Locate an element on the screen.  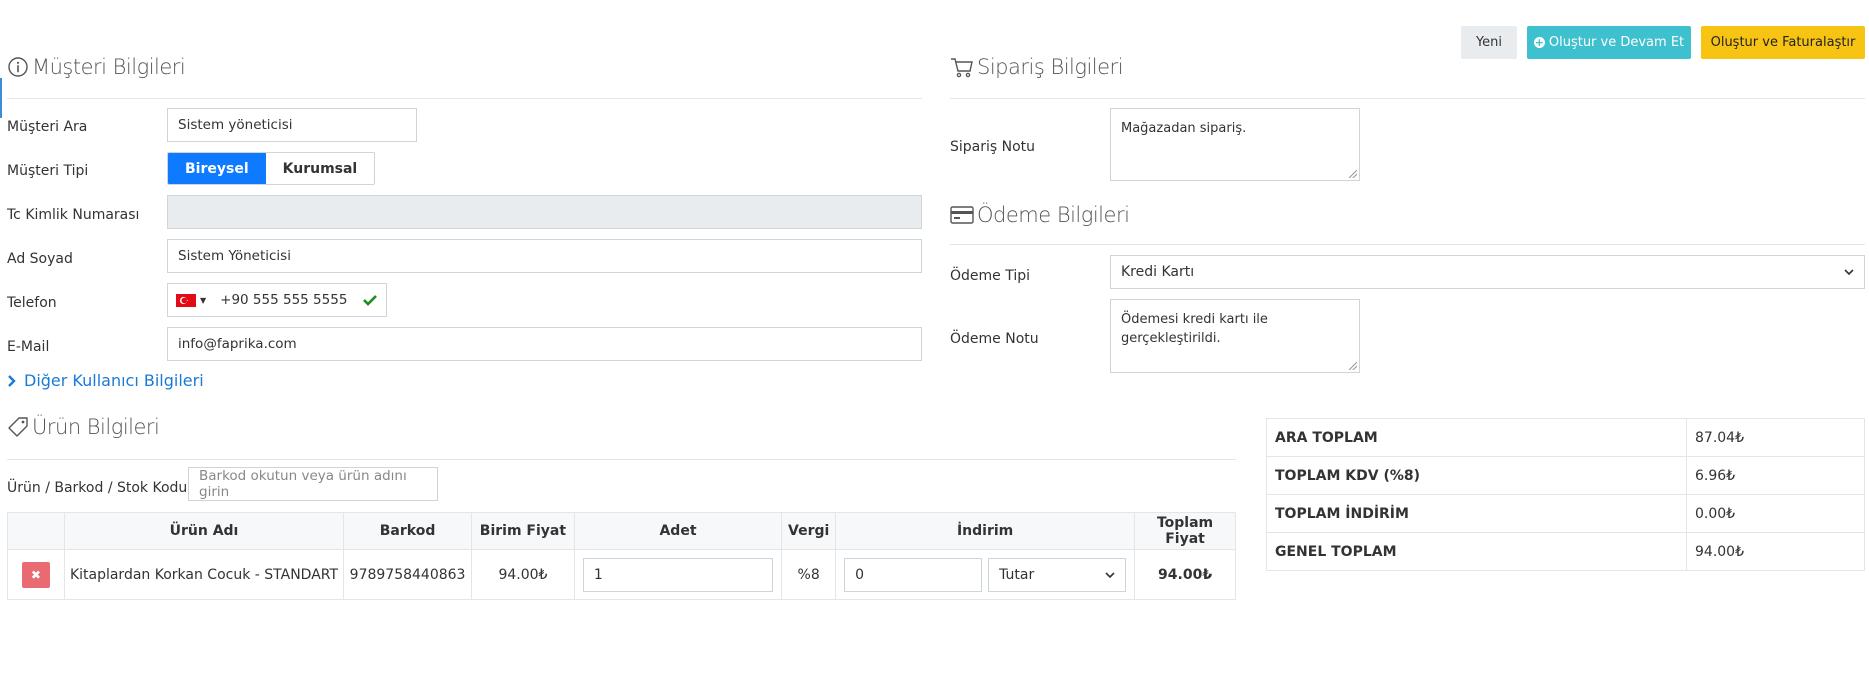
total-discount-value: 0.00₺ is located at coordinates (1775, 513).